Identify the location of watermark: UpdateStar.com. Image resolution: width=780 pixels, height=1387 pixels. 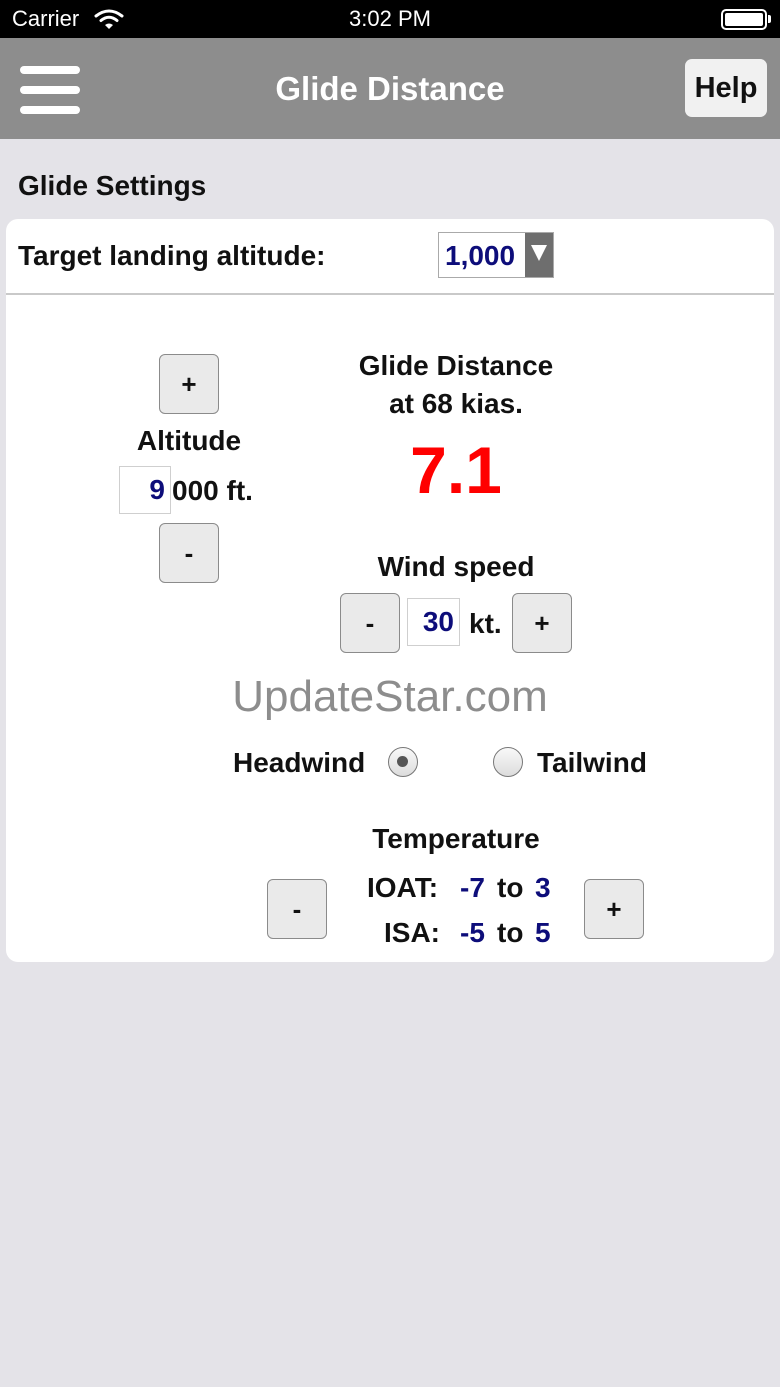
(390, 696).